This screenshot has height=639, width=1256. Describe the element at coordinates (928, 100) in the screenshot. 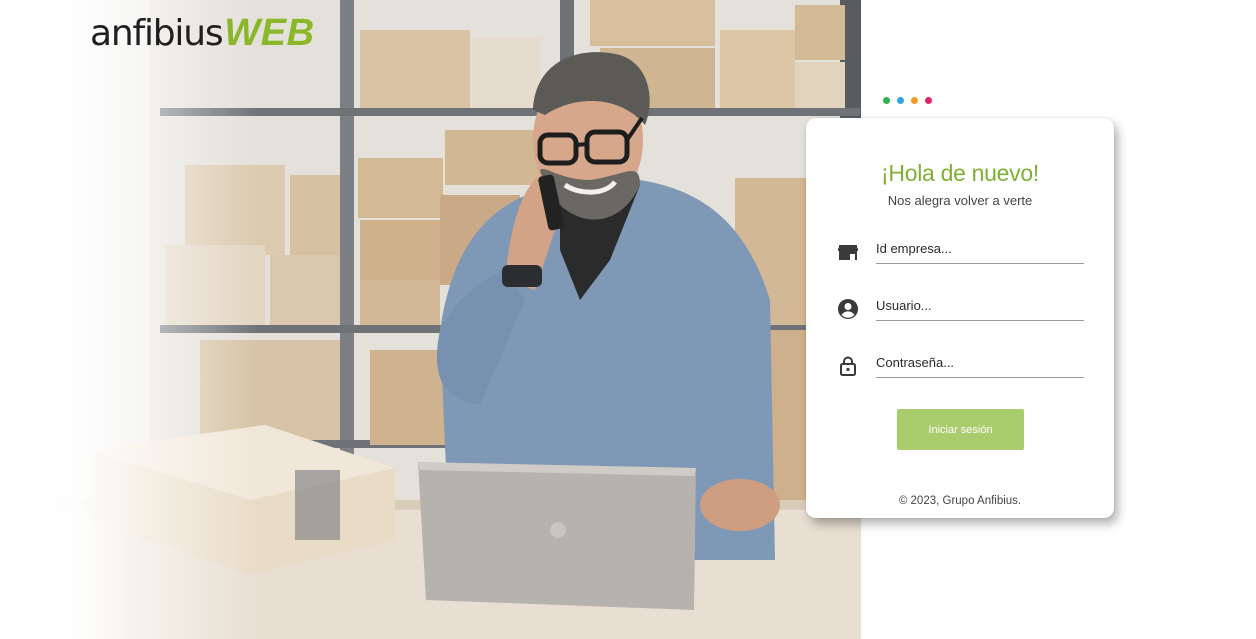

I see `dot-pink` at that location.